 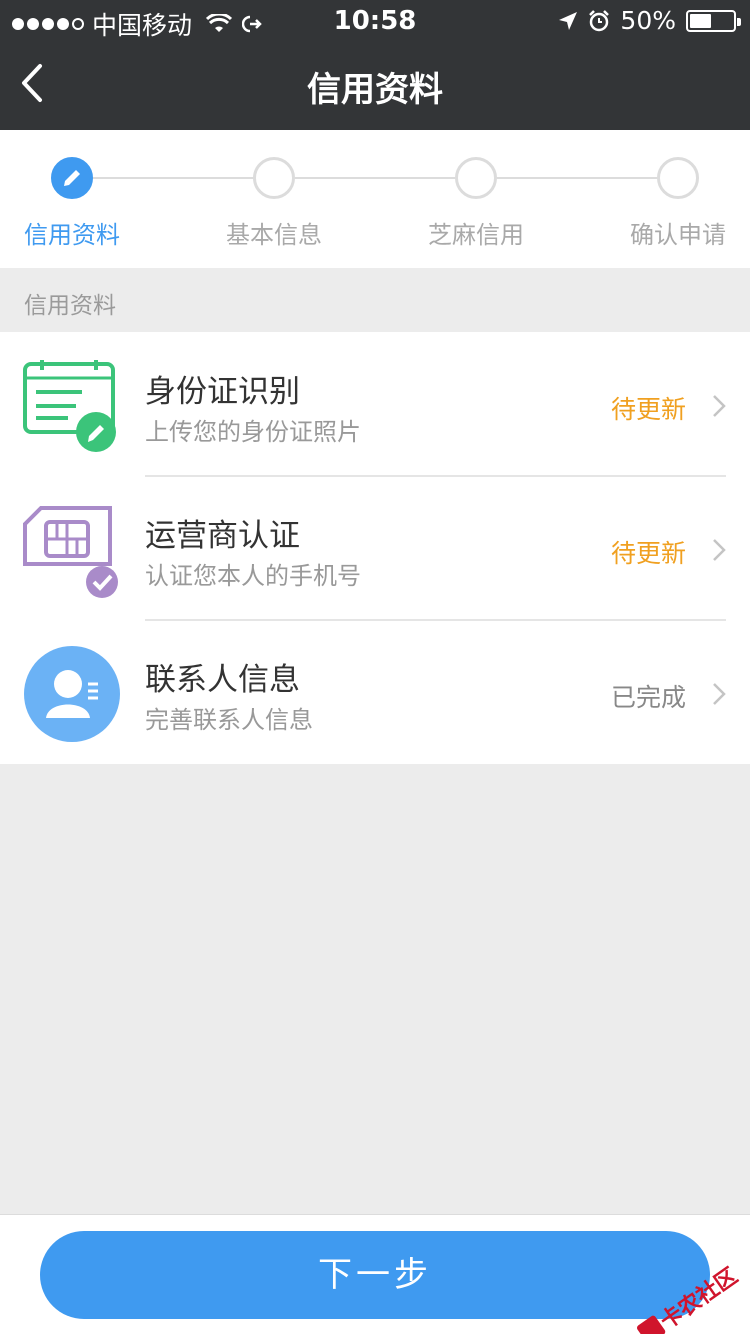 What do you see at coordinates (375, 300) in the screenshot?
I see `section-header: 信用资料` at bounding box center [375, 300].